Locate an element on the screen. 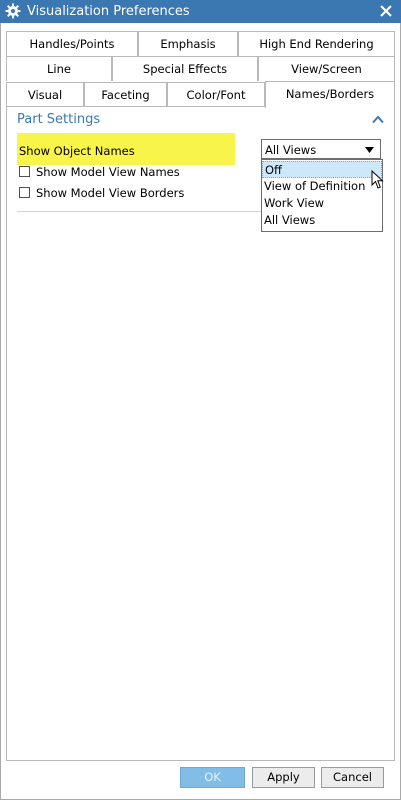 The image size is (401, 800). apply-button: Apply is located at coordinates (283, 777).